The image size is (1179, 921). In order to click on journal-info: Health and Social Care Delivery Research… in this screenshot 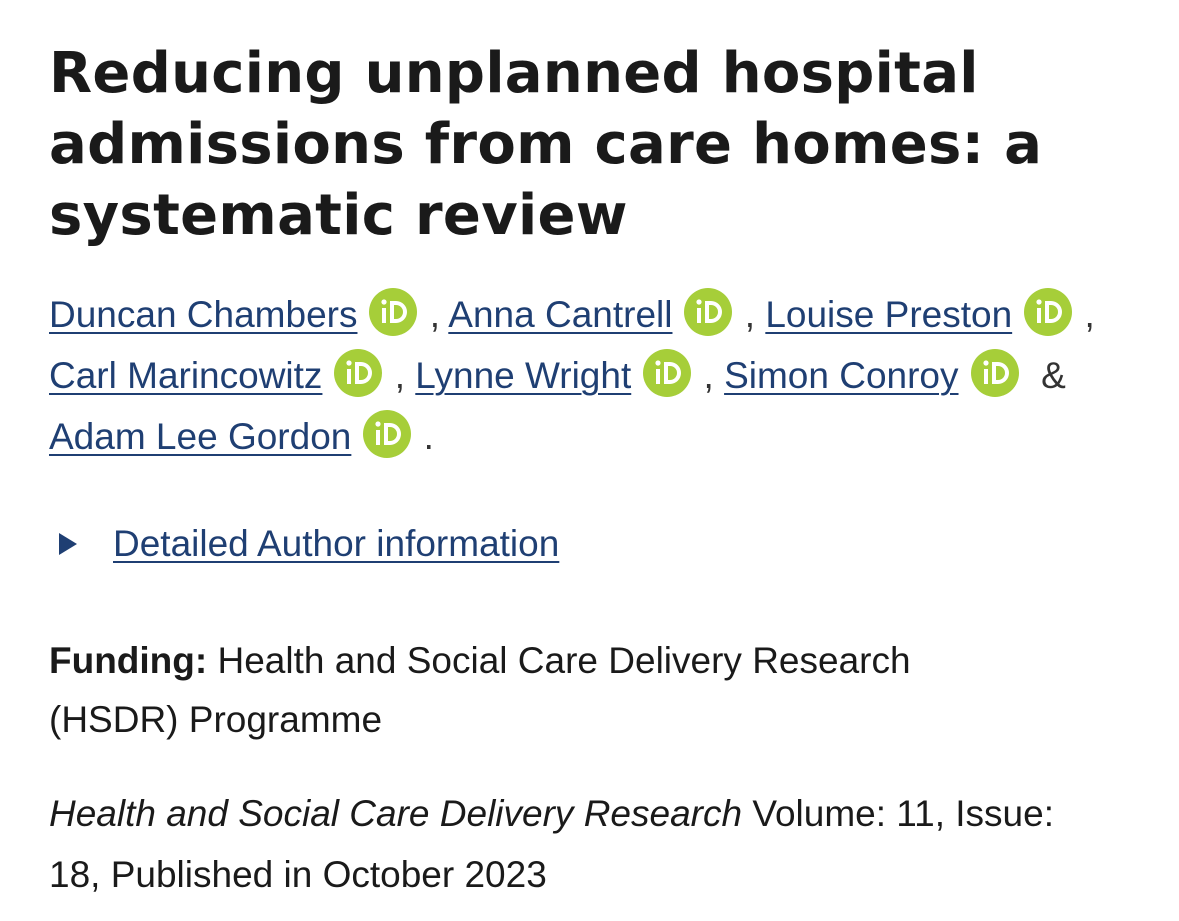, I will do `click(559, 844)`.